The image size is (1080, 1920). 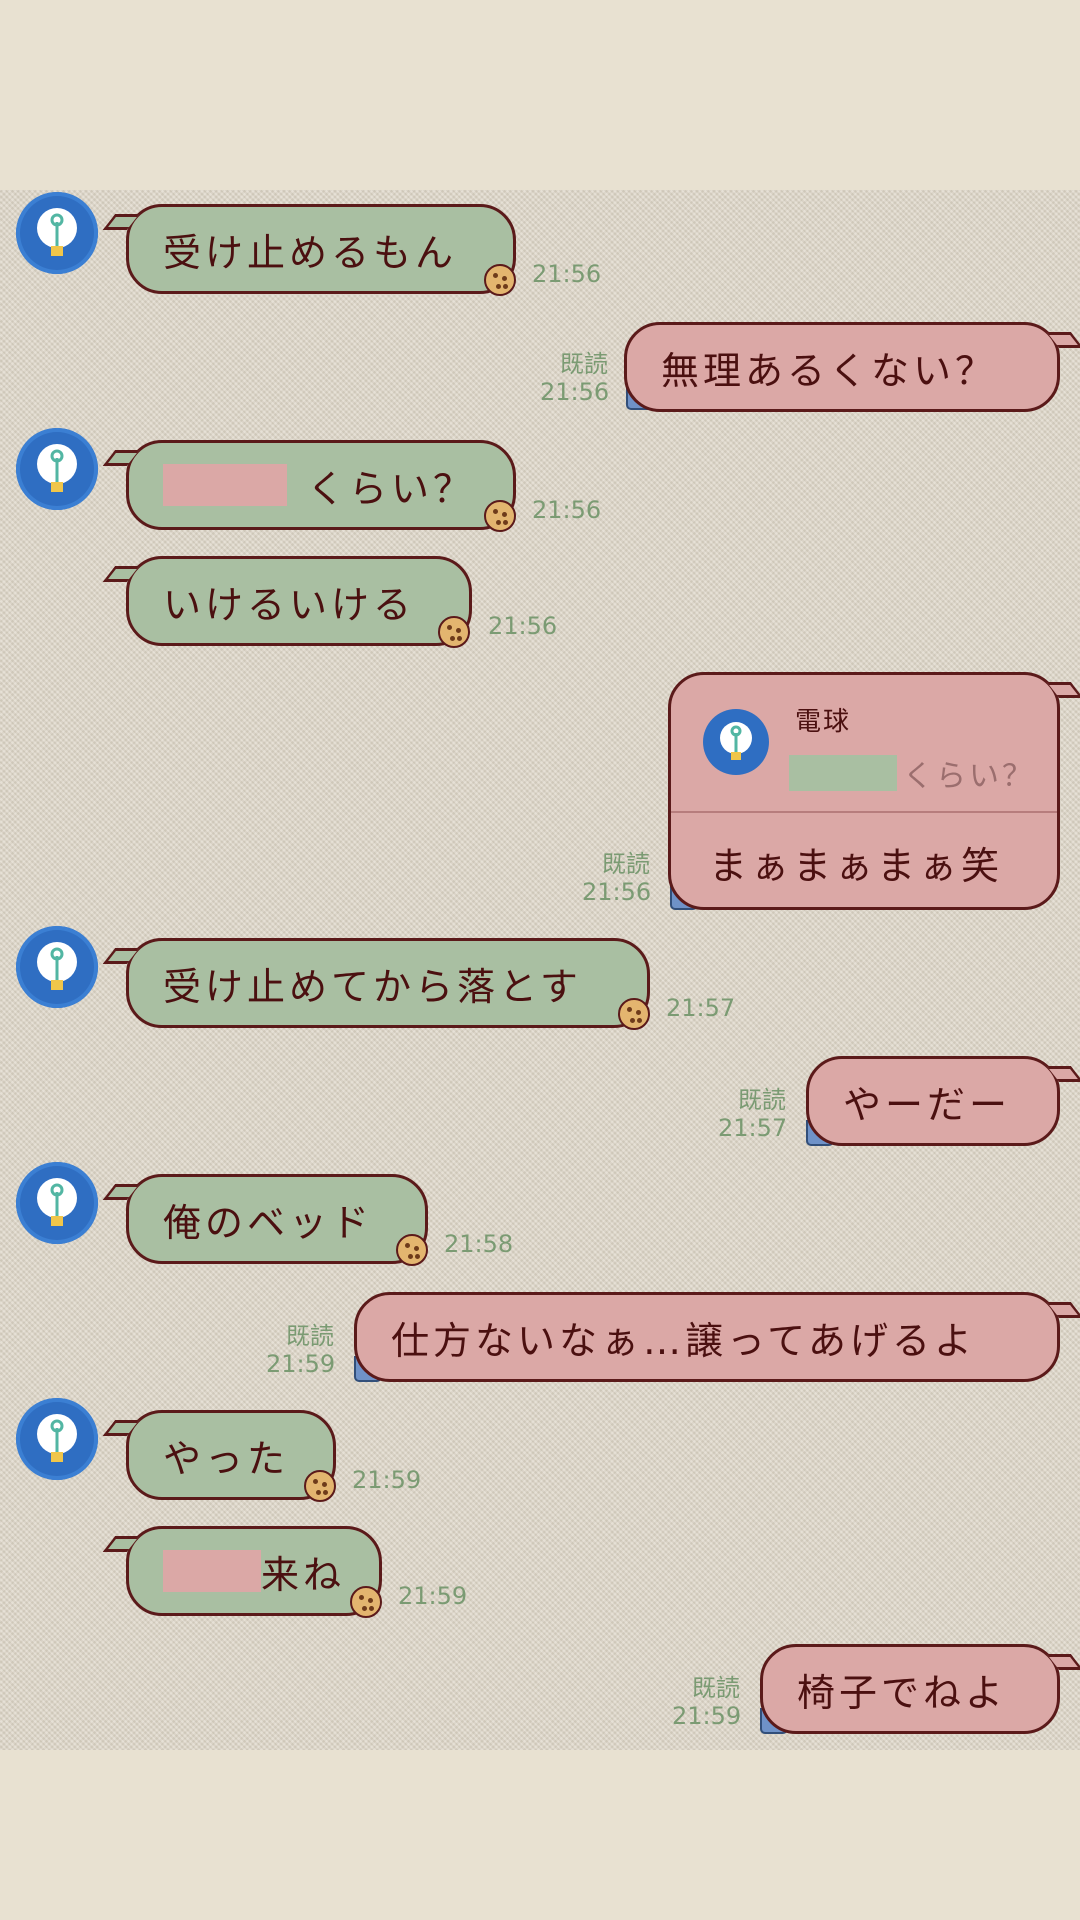 I want to click on quoted-text-value: くらい？, so click(x=969, y=776).